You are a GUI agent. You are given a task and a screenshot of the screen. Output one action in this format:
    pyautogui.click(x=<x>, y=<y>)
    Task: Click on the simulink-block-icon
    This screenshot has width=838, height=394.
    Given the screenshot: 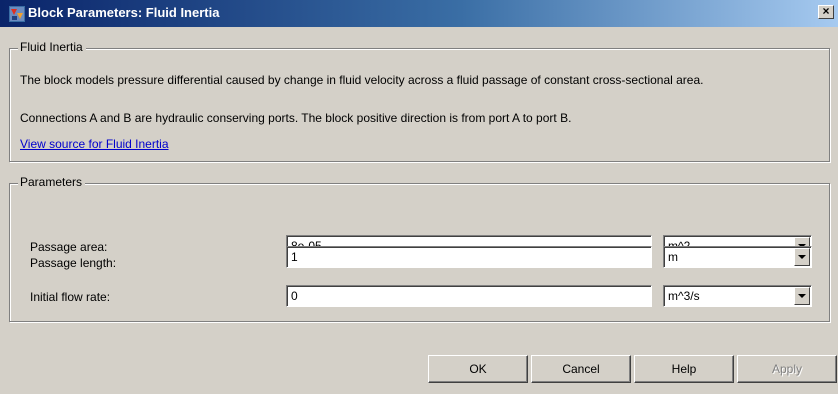 What is the action you would take?
    pyautogui.click(x=17, y=14)
    